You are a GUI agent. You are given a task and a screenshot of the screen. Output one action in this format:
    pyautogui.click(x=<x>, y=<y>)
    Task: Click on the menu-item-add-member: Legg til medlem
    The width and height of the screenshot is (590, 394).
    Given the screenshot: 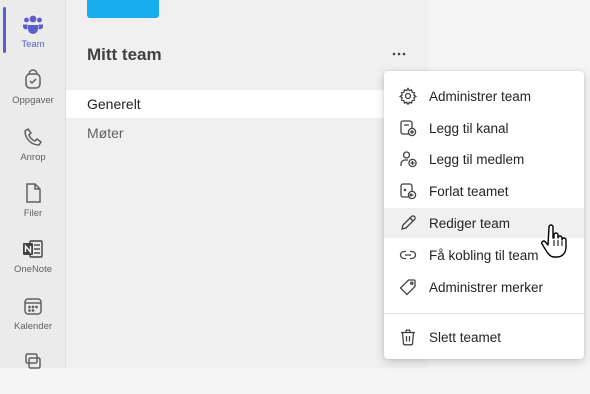 What is the action you would take?
    pyautogui.click(x=484, y=159)
    